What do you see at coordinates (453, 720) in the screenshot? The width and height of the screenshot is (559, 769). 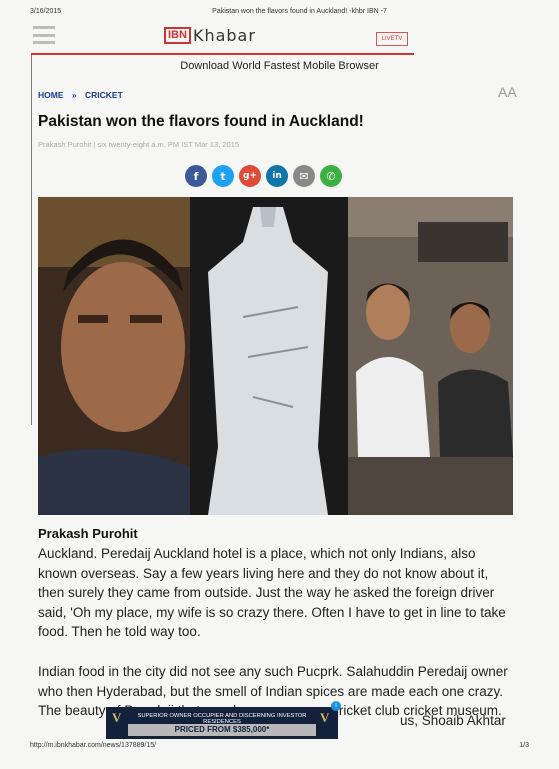 I see `article-trailing-text: us, Shoaib Akhtar` at bounding box center [453, 720].